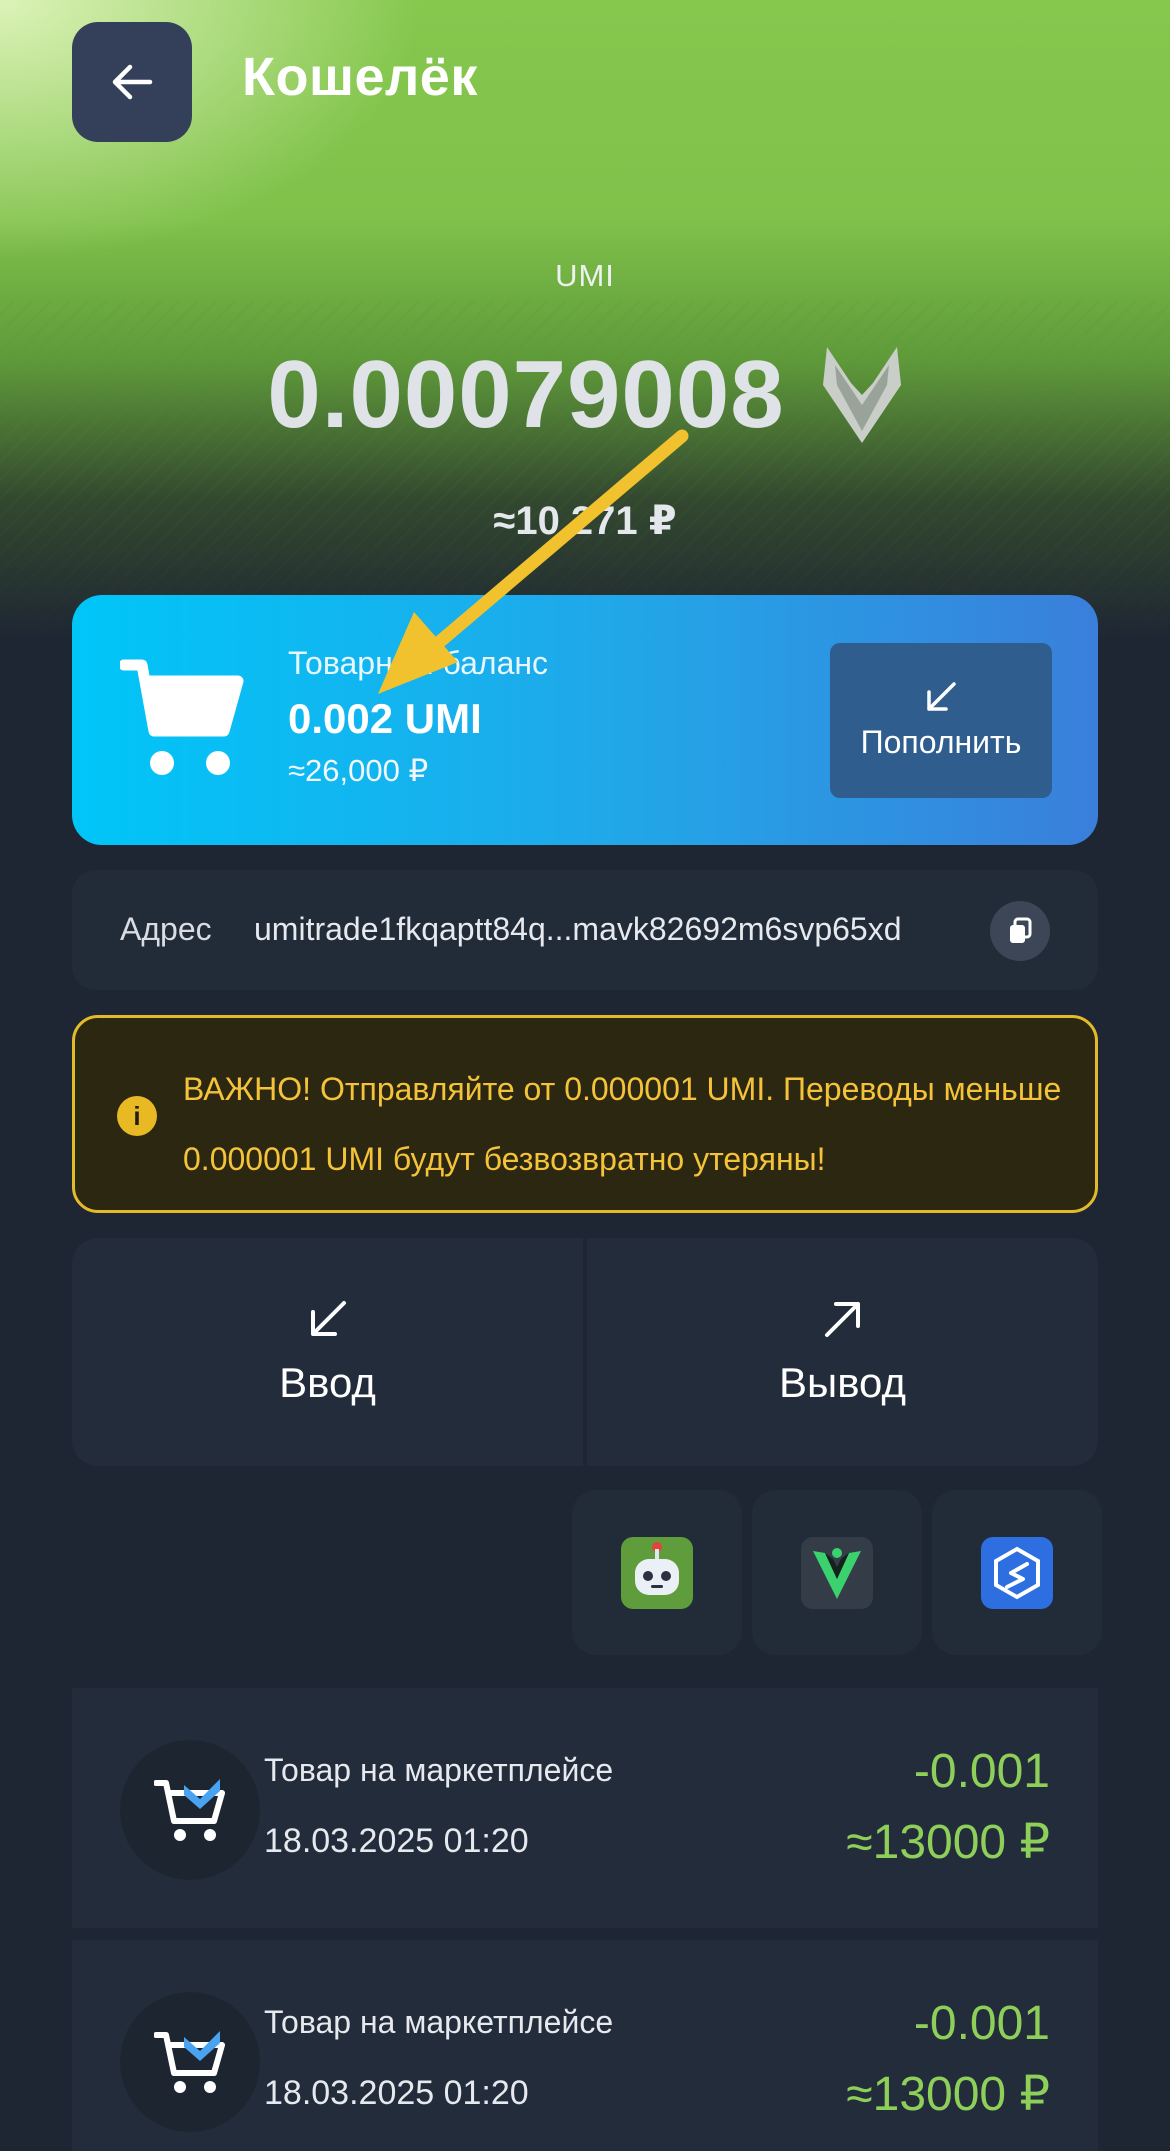 This screenshot has width=1170, height=2151. Describe the element at coordinates (328, 1318) in the screenshot. I see `arrow-down-left-icon` at that location.